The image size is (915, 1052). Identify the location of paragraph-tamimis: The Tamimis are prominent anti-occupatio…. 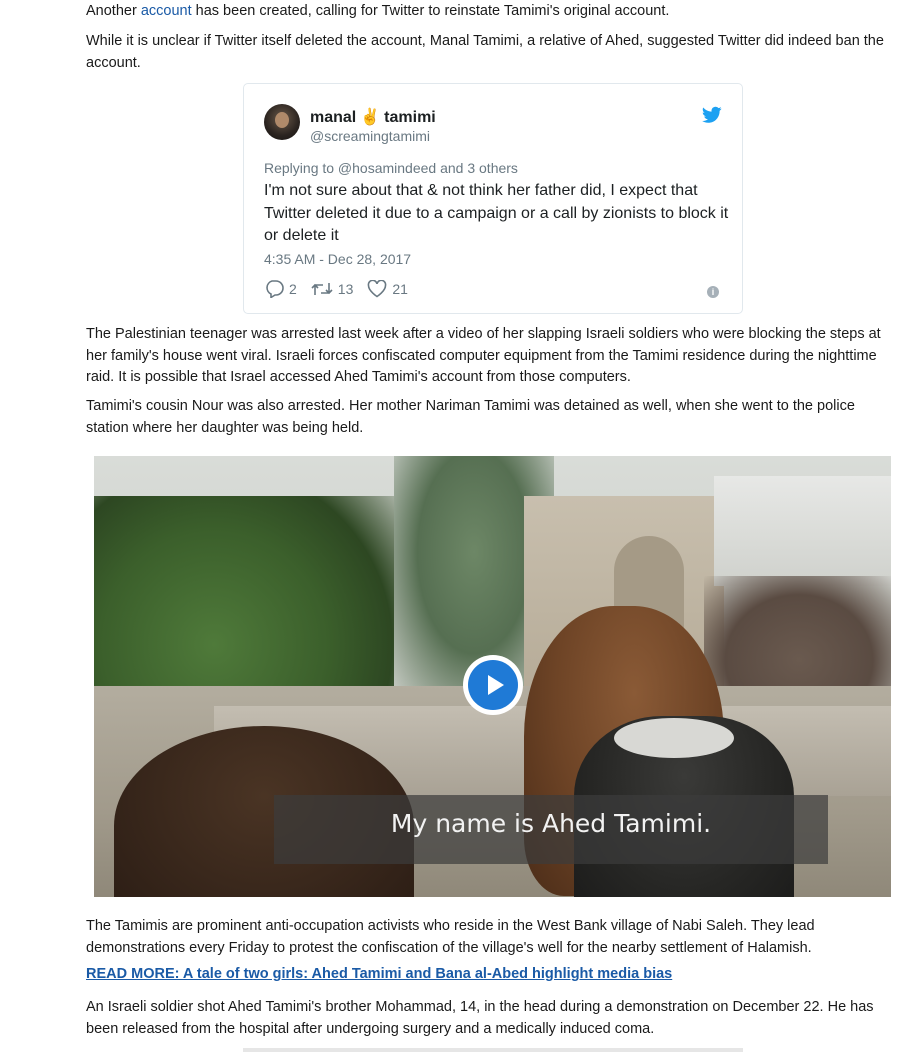
(450, 937).